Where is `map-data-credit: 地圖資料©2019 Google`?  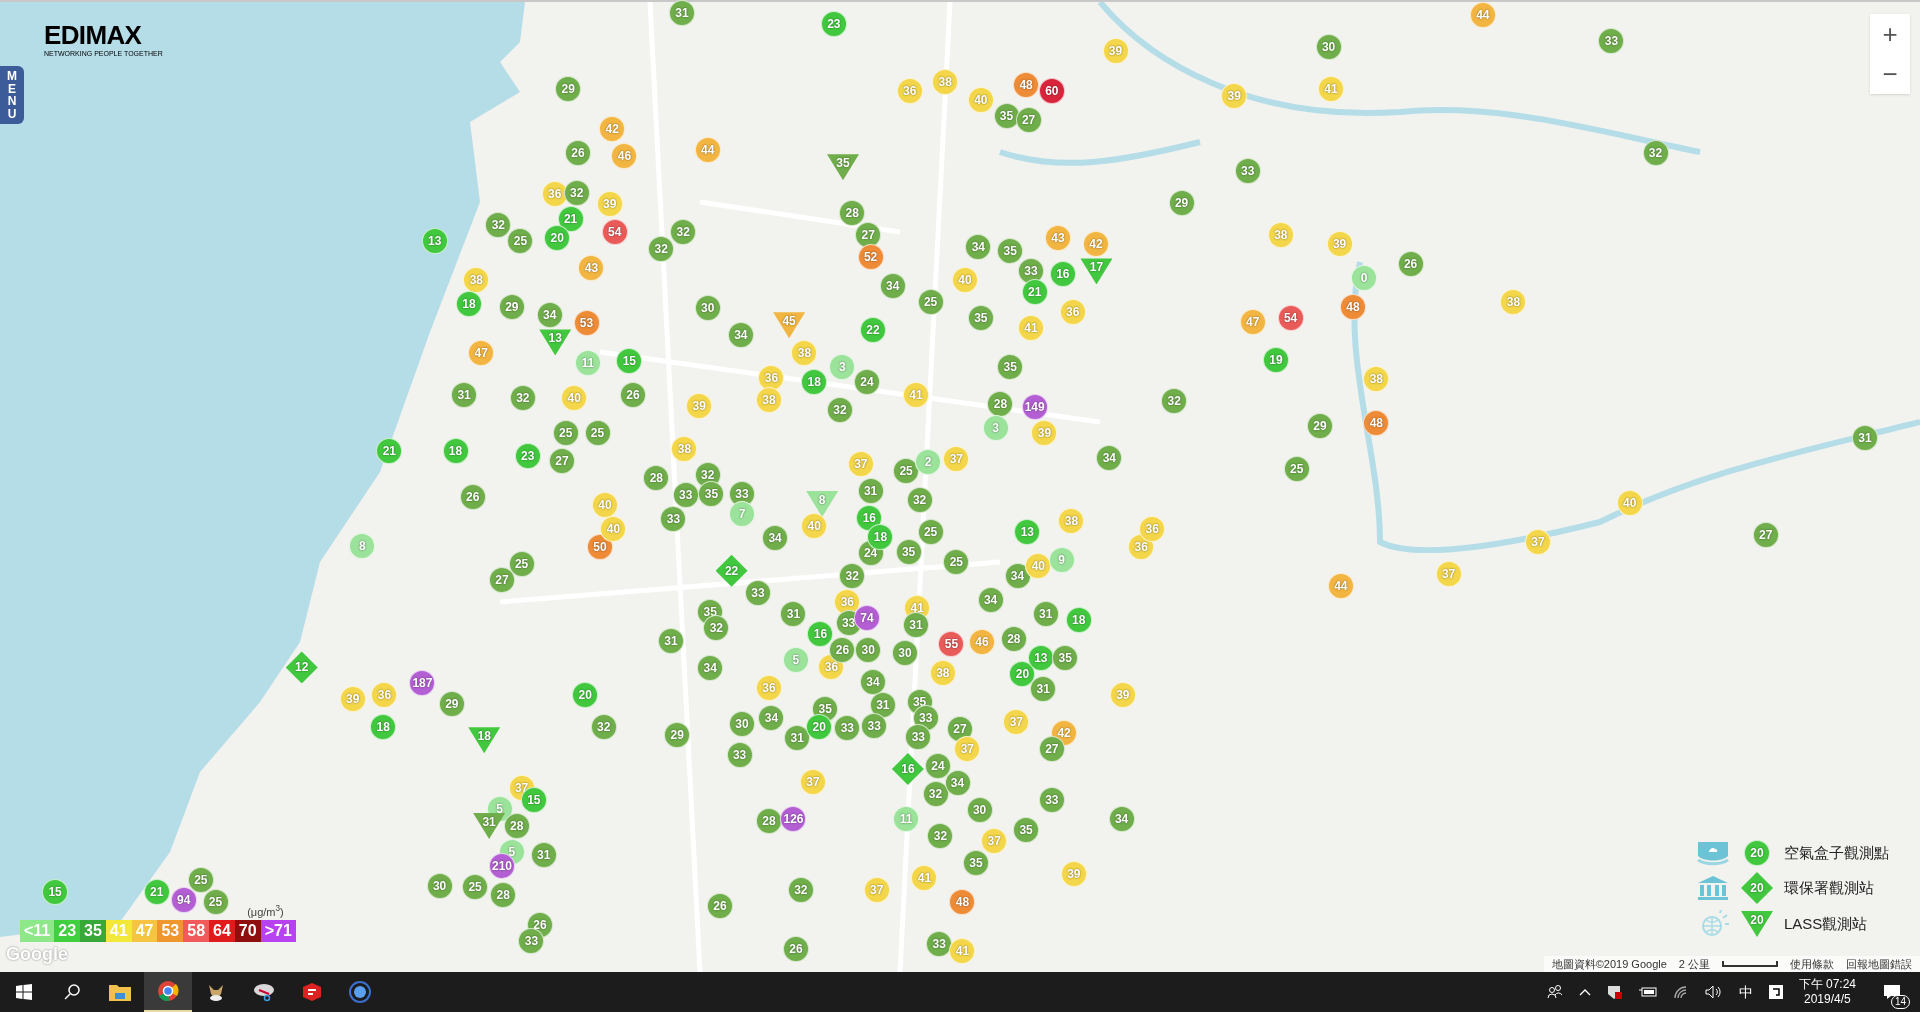
map-data-credit: 地圖資料©2019 Google is located at coordinates (1609, 964).